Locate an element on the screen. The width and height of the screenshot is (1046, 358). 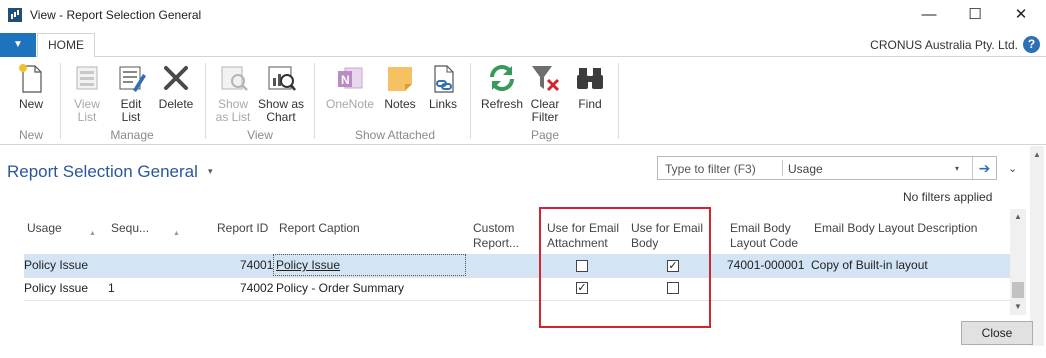
show-as-list-label-2: as List is located at coordinates (233, 117).